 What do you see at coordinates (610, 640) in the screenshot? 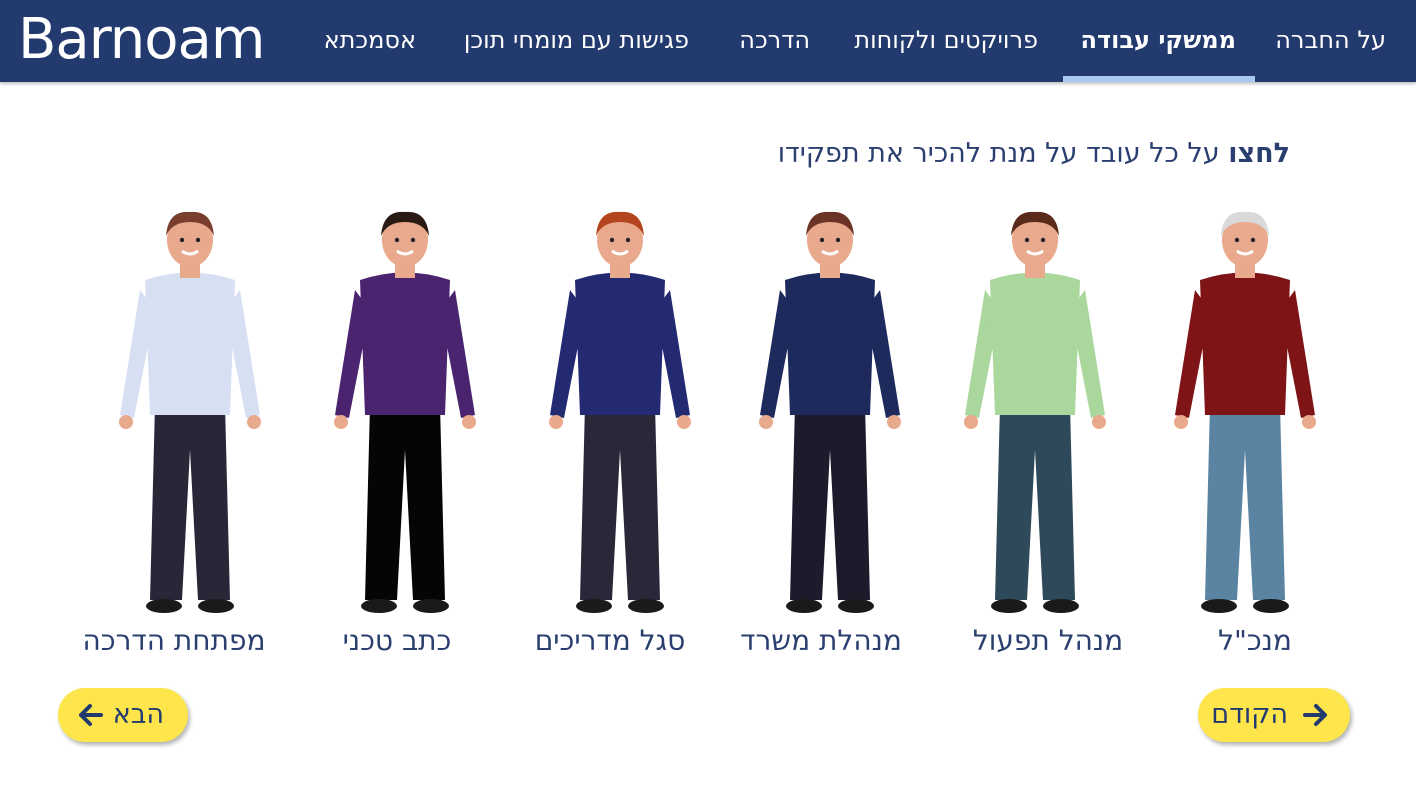
I see `role-label-training-staff: סגל מדריכים` at bounding box center [610, 640].